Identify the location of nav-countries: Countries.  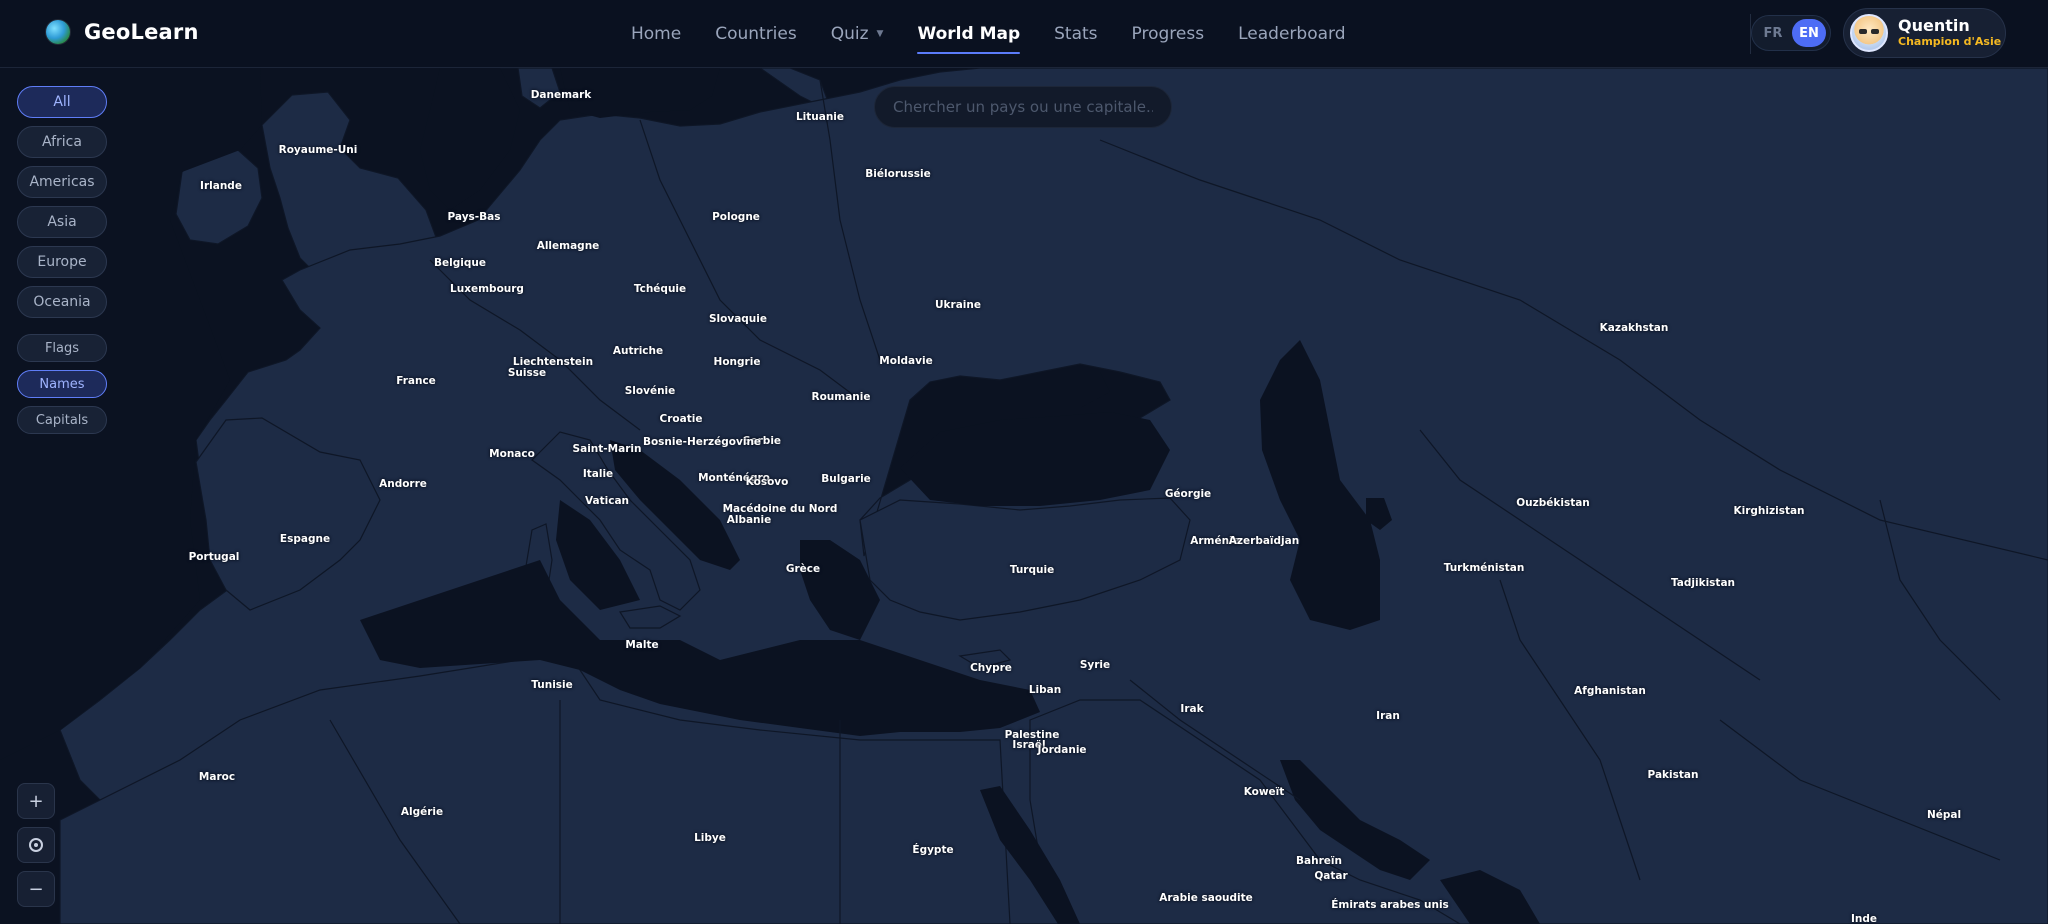
(756, 33).